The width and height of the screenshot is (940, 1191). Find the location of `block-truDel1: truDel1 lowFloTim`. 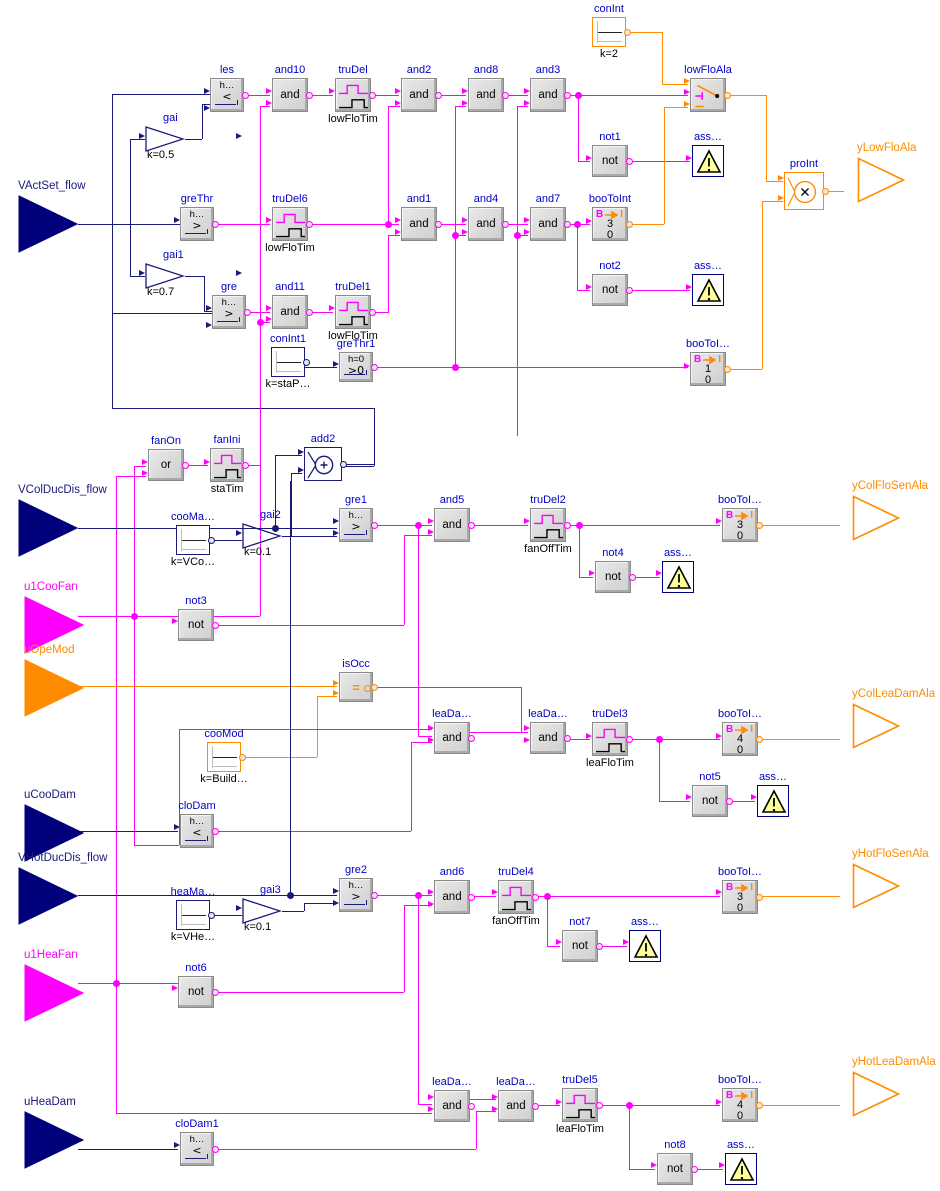

block-truDel1: truDel1 lowFloTim is located at coordinates (353, 312).